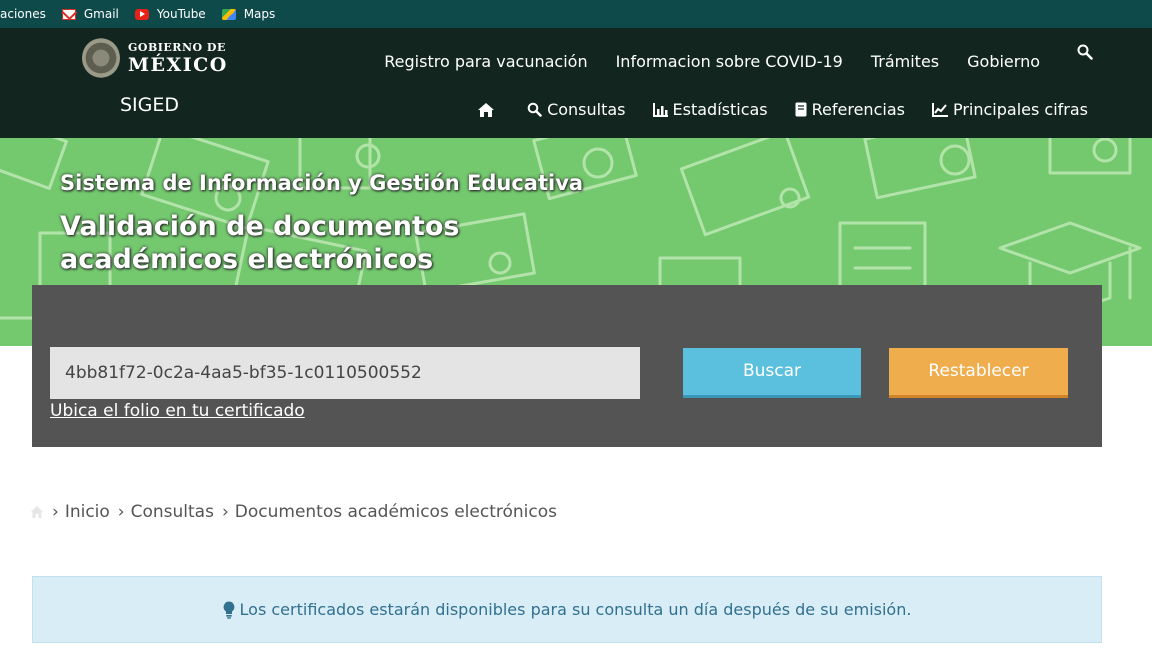  Describe the element at coordinates (660, 109) in the screenshot. I see `bar-chart-icon` at that location.